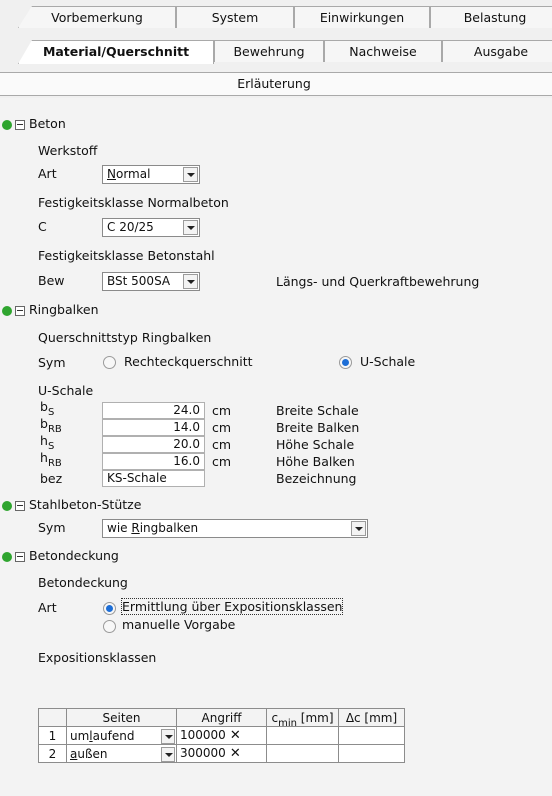 This screenshot has width=552, height=796. I want to click on radio-manuell-label: manuelle Vorgabe, so click(178, 624).